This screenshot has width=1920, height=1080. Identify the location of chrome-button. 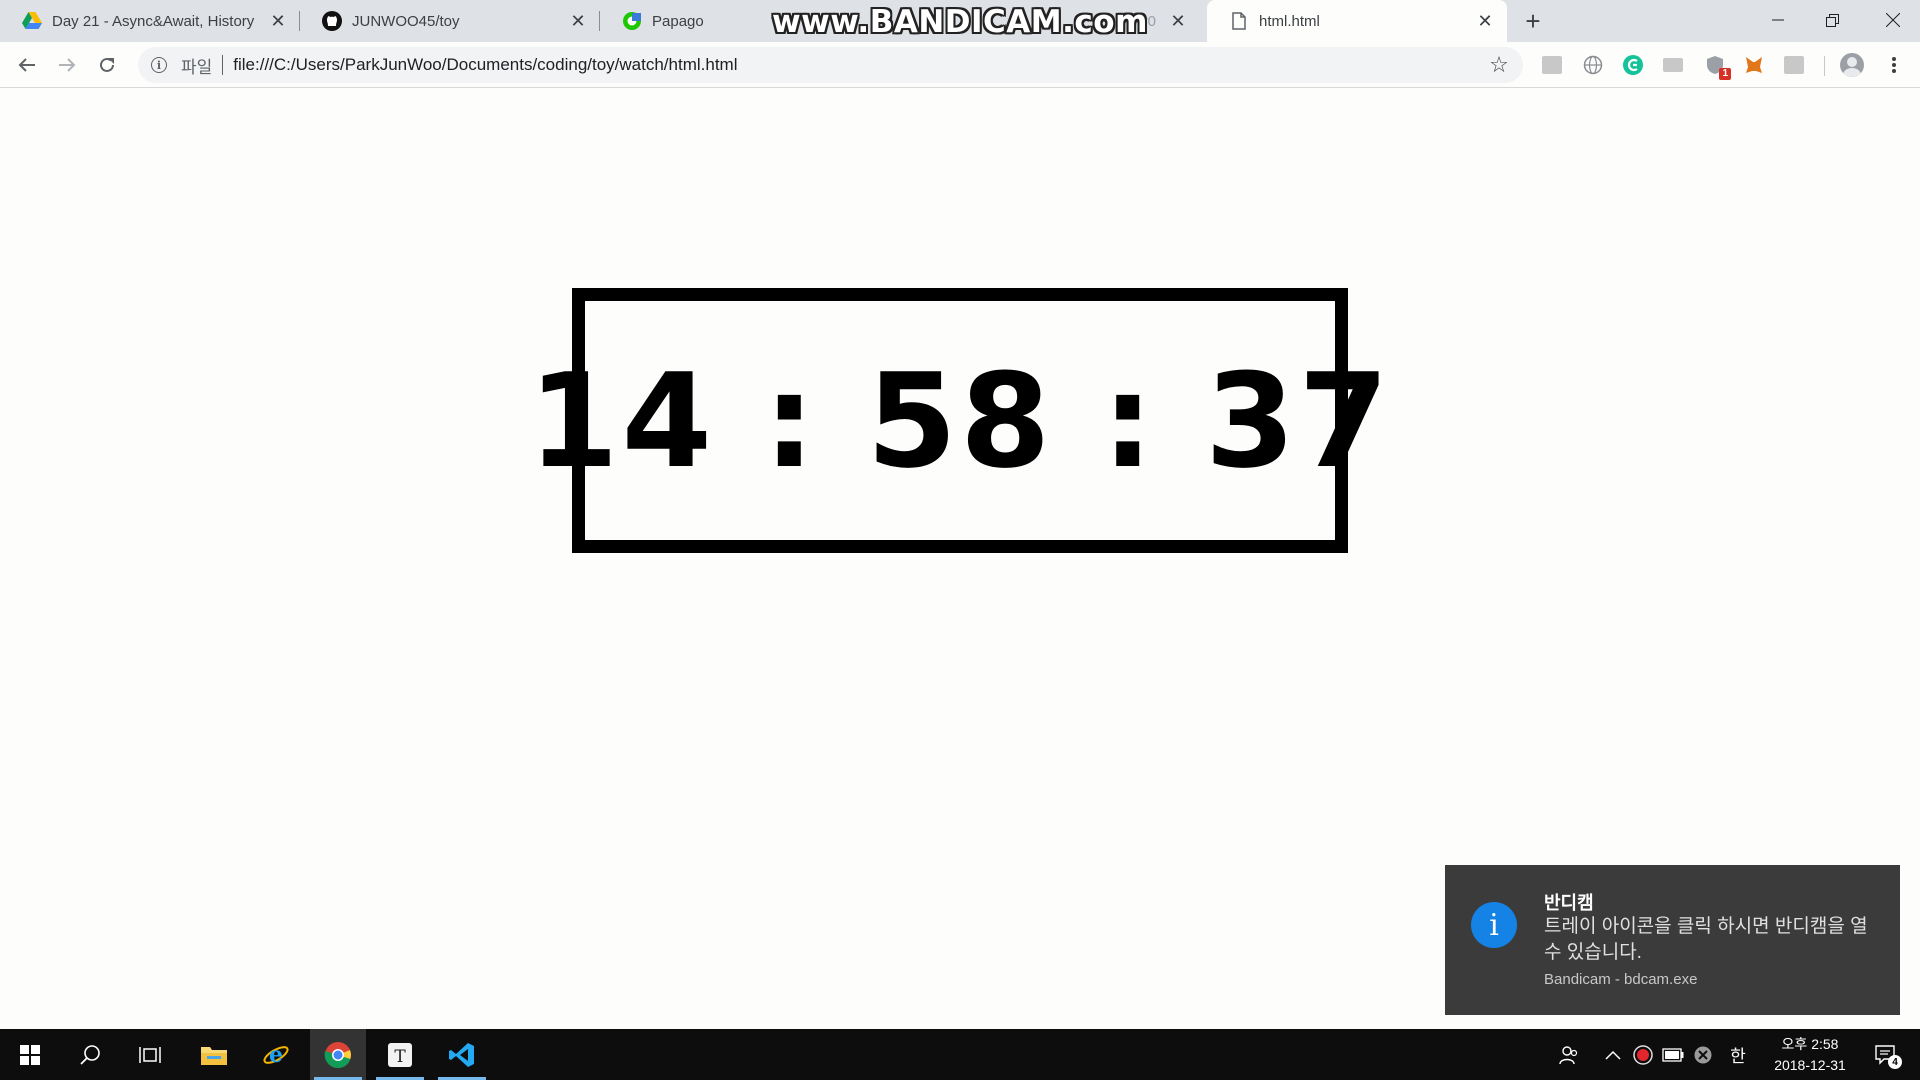
(338, 1054).